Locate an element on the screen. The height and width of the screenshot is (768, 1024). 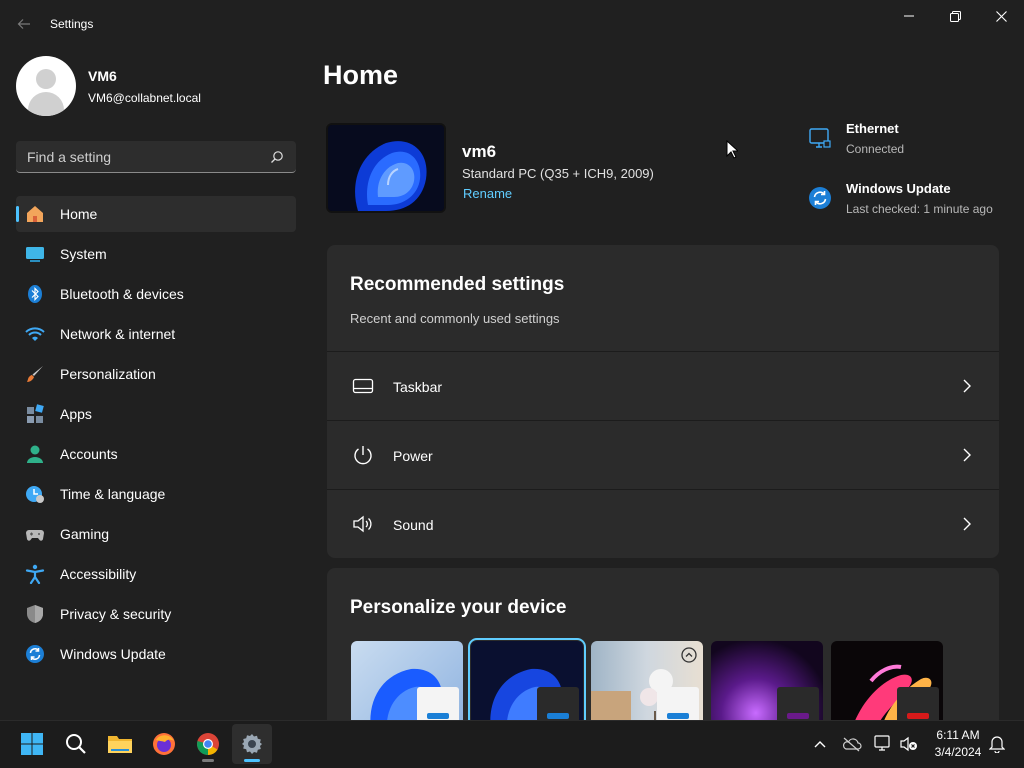
show-hidden-icons-button is located at coordinates (820, 744).